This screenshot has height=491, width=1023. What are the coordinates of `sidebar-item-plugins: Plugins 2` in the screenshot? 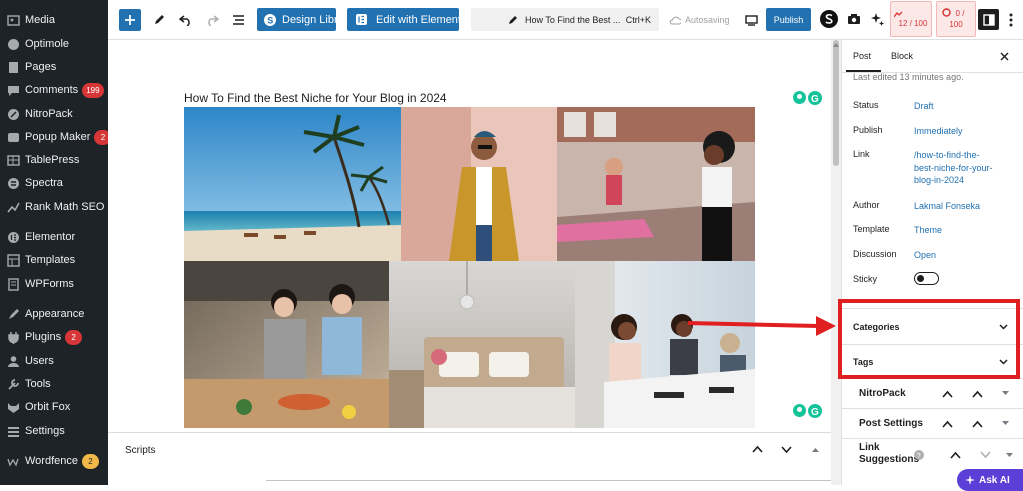 It's located at (54, 337).